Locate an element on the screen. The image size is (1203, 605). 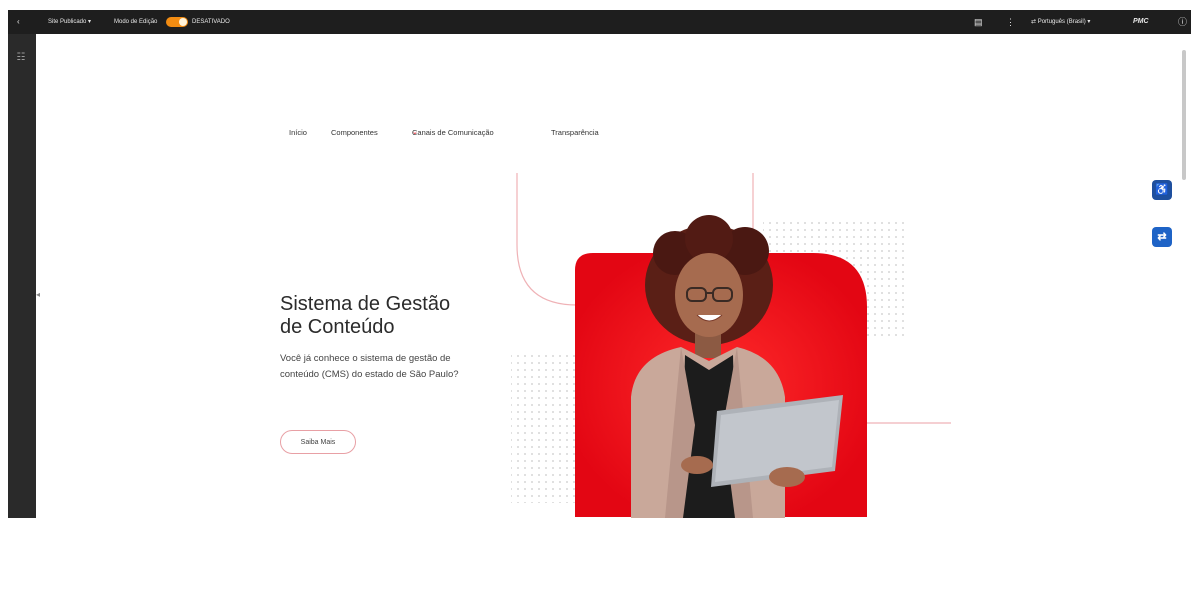
hero-title-line1: Sistema de Gestão is located at coordinates (365, 304).